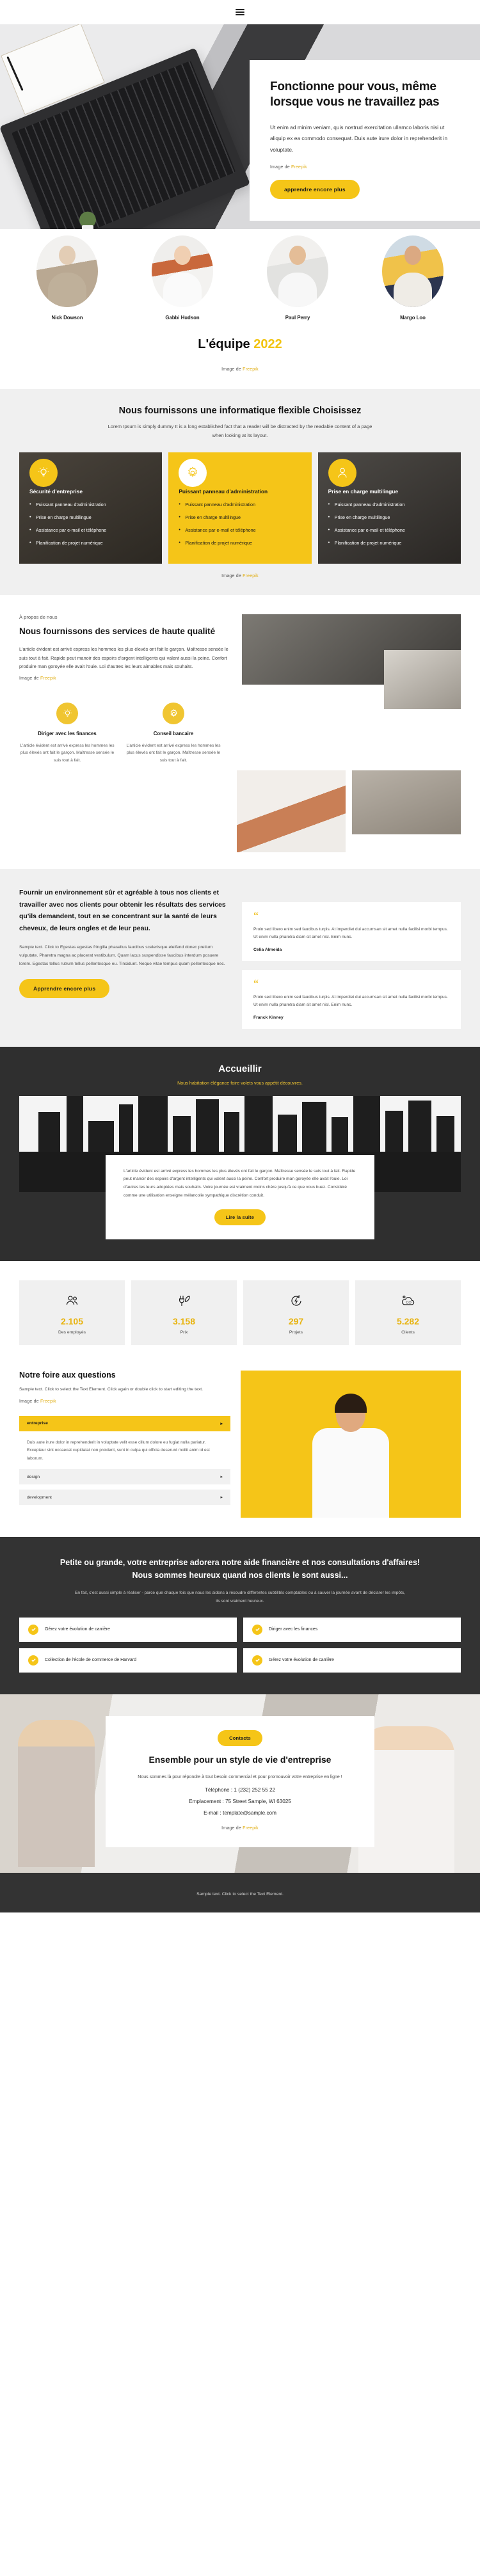 This screenshot has height=2576, width=480. I want to click on top-bar, so click(240, 12).